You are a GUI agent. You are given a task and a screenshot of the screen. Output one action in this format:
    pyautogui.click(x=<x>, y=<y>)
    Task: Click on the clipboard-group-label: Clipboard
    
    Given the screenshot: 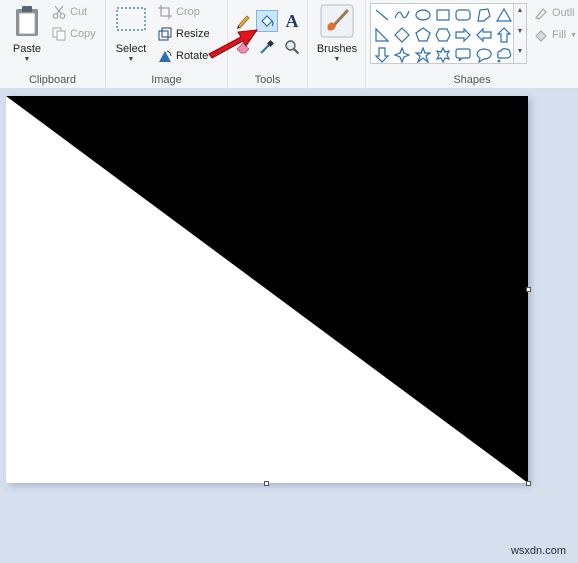 What is the action you would take?
    pyautogui.click(x=52, y=80)
    